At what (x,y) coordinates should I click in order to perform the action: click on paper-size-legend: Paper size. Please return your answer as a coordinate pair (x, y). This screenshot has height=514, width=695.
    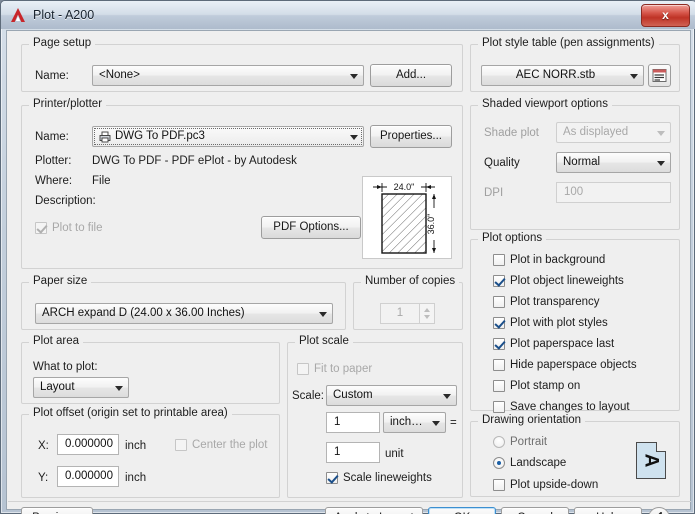
    Looking at the image, I should click on (60, 281).